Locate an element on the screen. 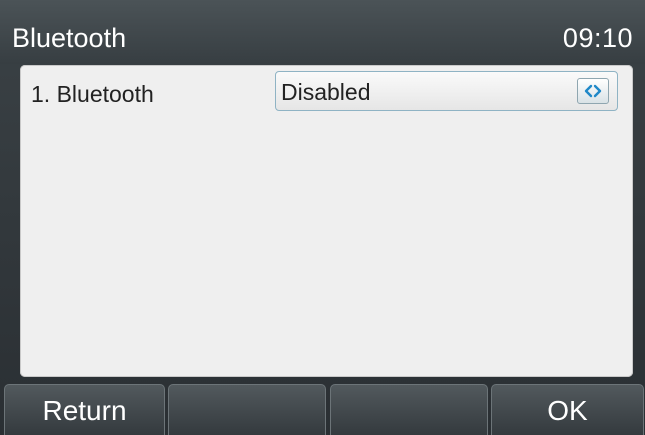 This screenshot has height=435, width=645. page-title: Bluetooth is located at coordinates (69, 38).